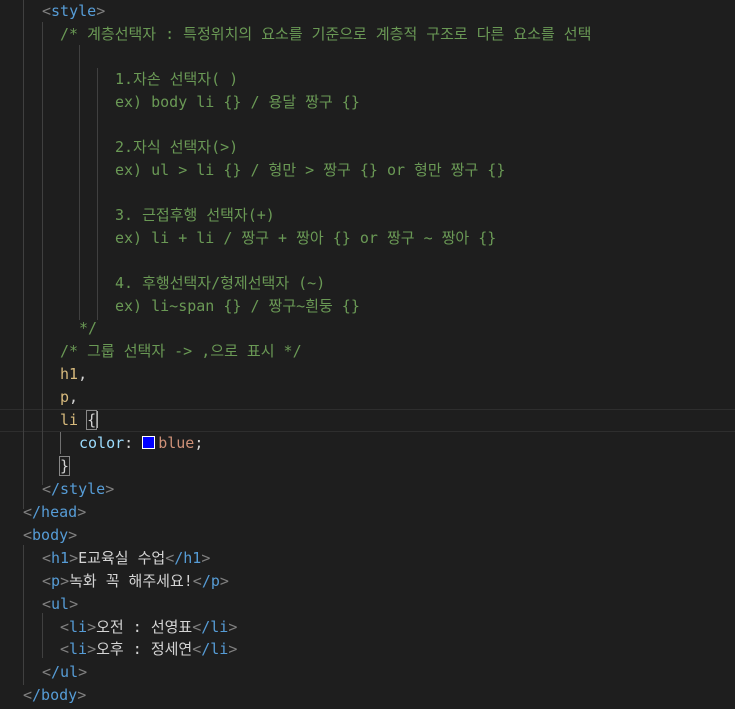  Describe the element at coordinates (195, 215) in the screenshot. I see `comment-text: 3. 근접후행 선택자(+)` at that location.